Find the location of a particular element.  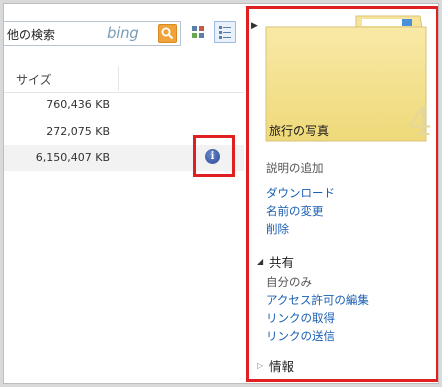

share-section-title: 共有 is located at coordinates (281, 261).